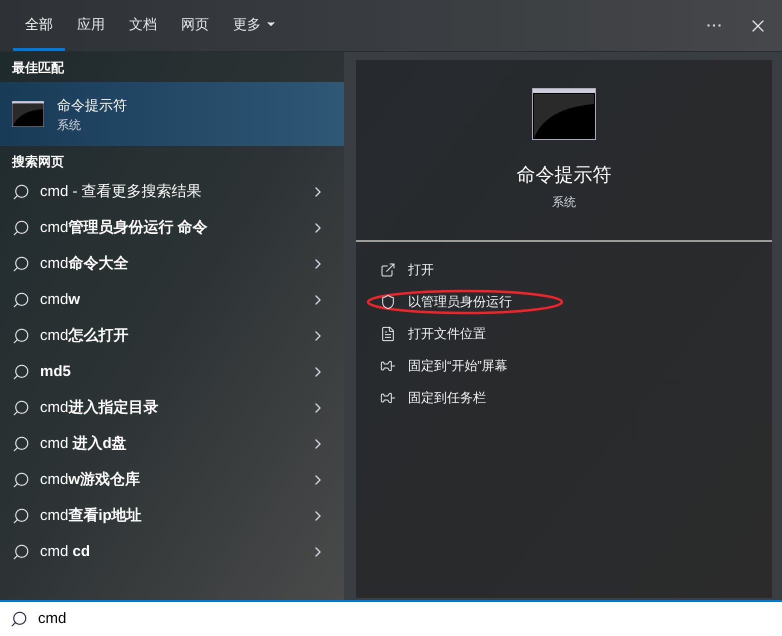  What do you see at coordinates (121, 192) in the screenshot?
I see `suggestion-text: cmd - 查看更多搜索结果` at bounding box center [121, 192].